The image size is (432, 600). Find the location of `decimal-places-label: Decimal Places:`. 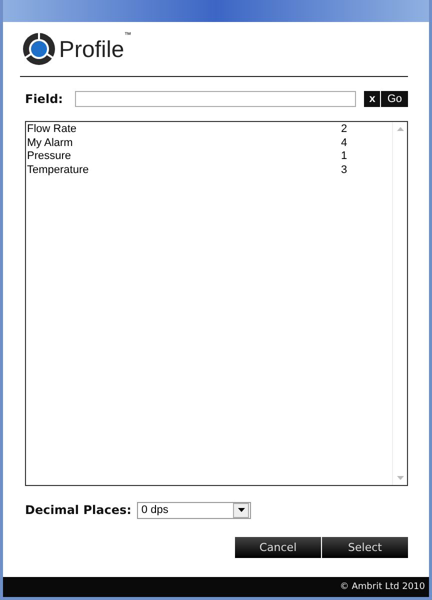

decimal-places-label: Decimal Places: is located at coordinates (78, 510).